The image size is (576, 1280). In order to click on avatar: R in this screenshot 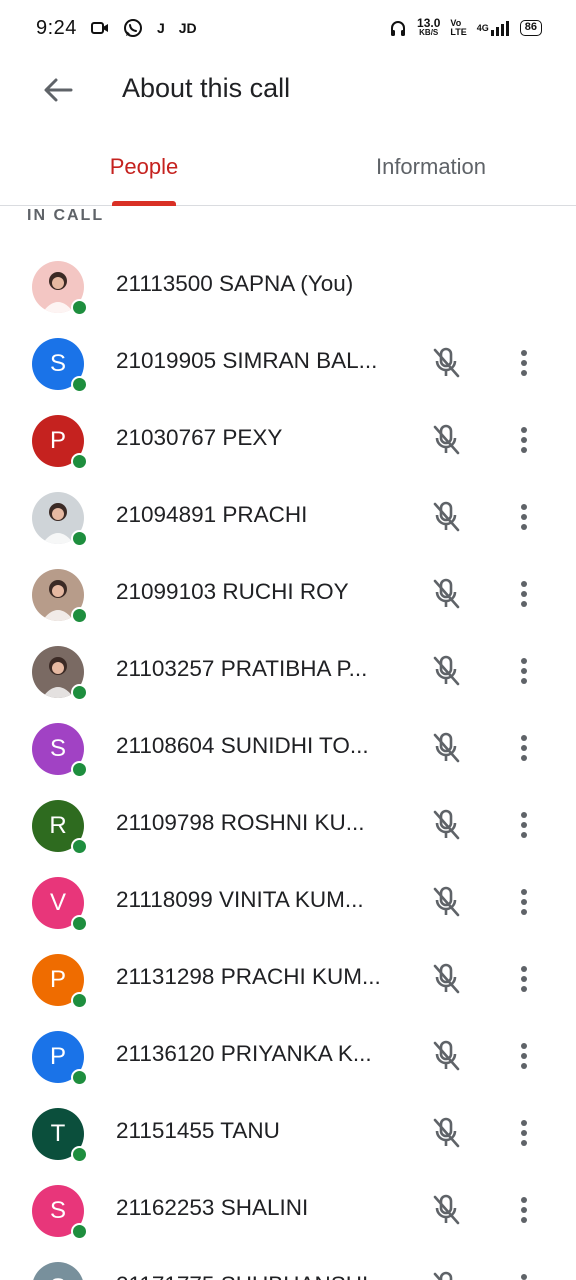, I will do `click(60, 827)`.